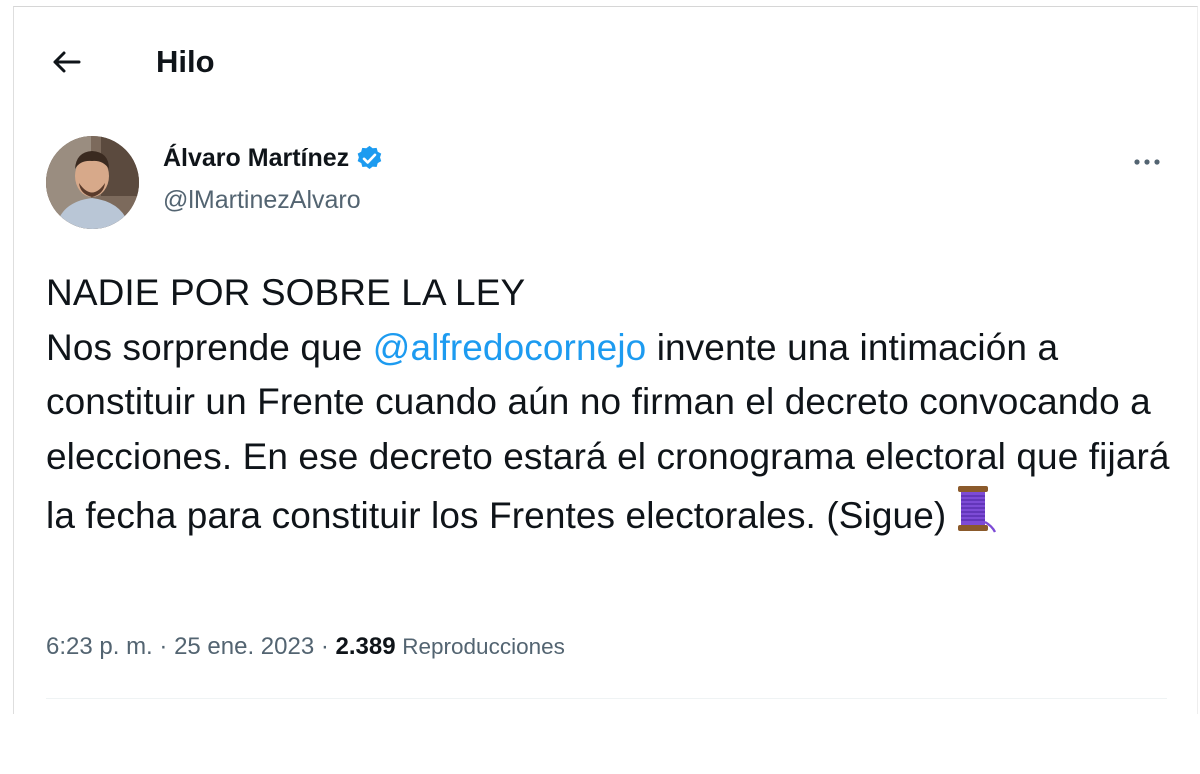 This screenshot has height=774, width=1200. I want to click on arrow-left-icon, so click(67, 62).